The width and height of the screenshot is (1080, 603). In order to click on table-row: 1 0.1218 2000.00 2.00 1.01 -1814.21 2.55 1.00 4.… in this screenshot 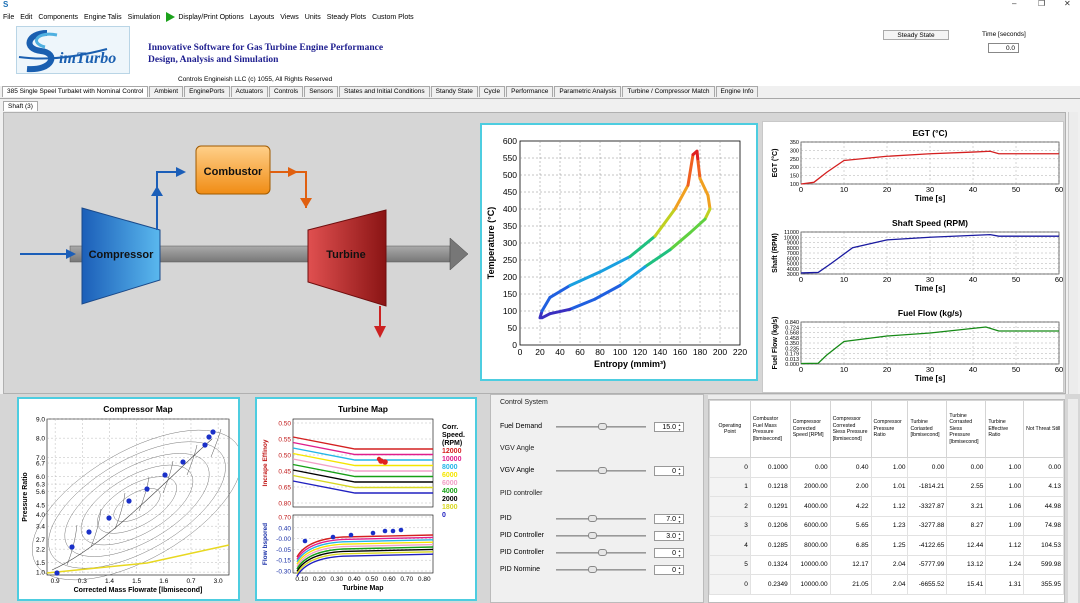, I will do `click(886, 486)`.